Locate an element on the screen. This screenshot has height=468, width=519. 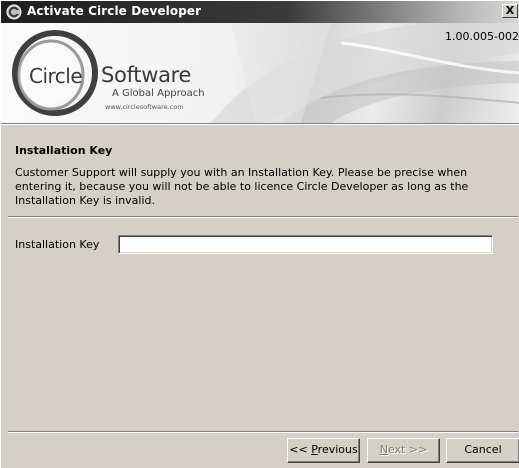
close-button: X is located at coordinates (510, 11).